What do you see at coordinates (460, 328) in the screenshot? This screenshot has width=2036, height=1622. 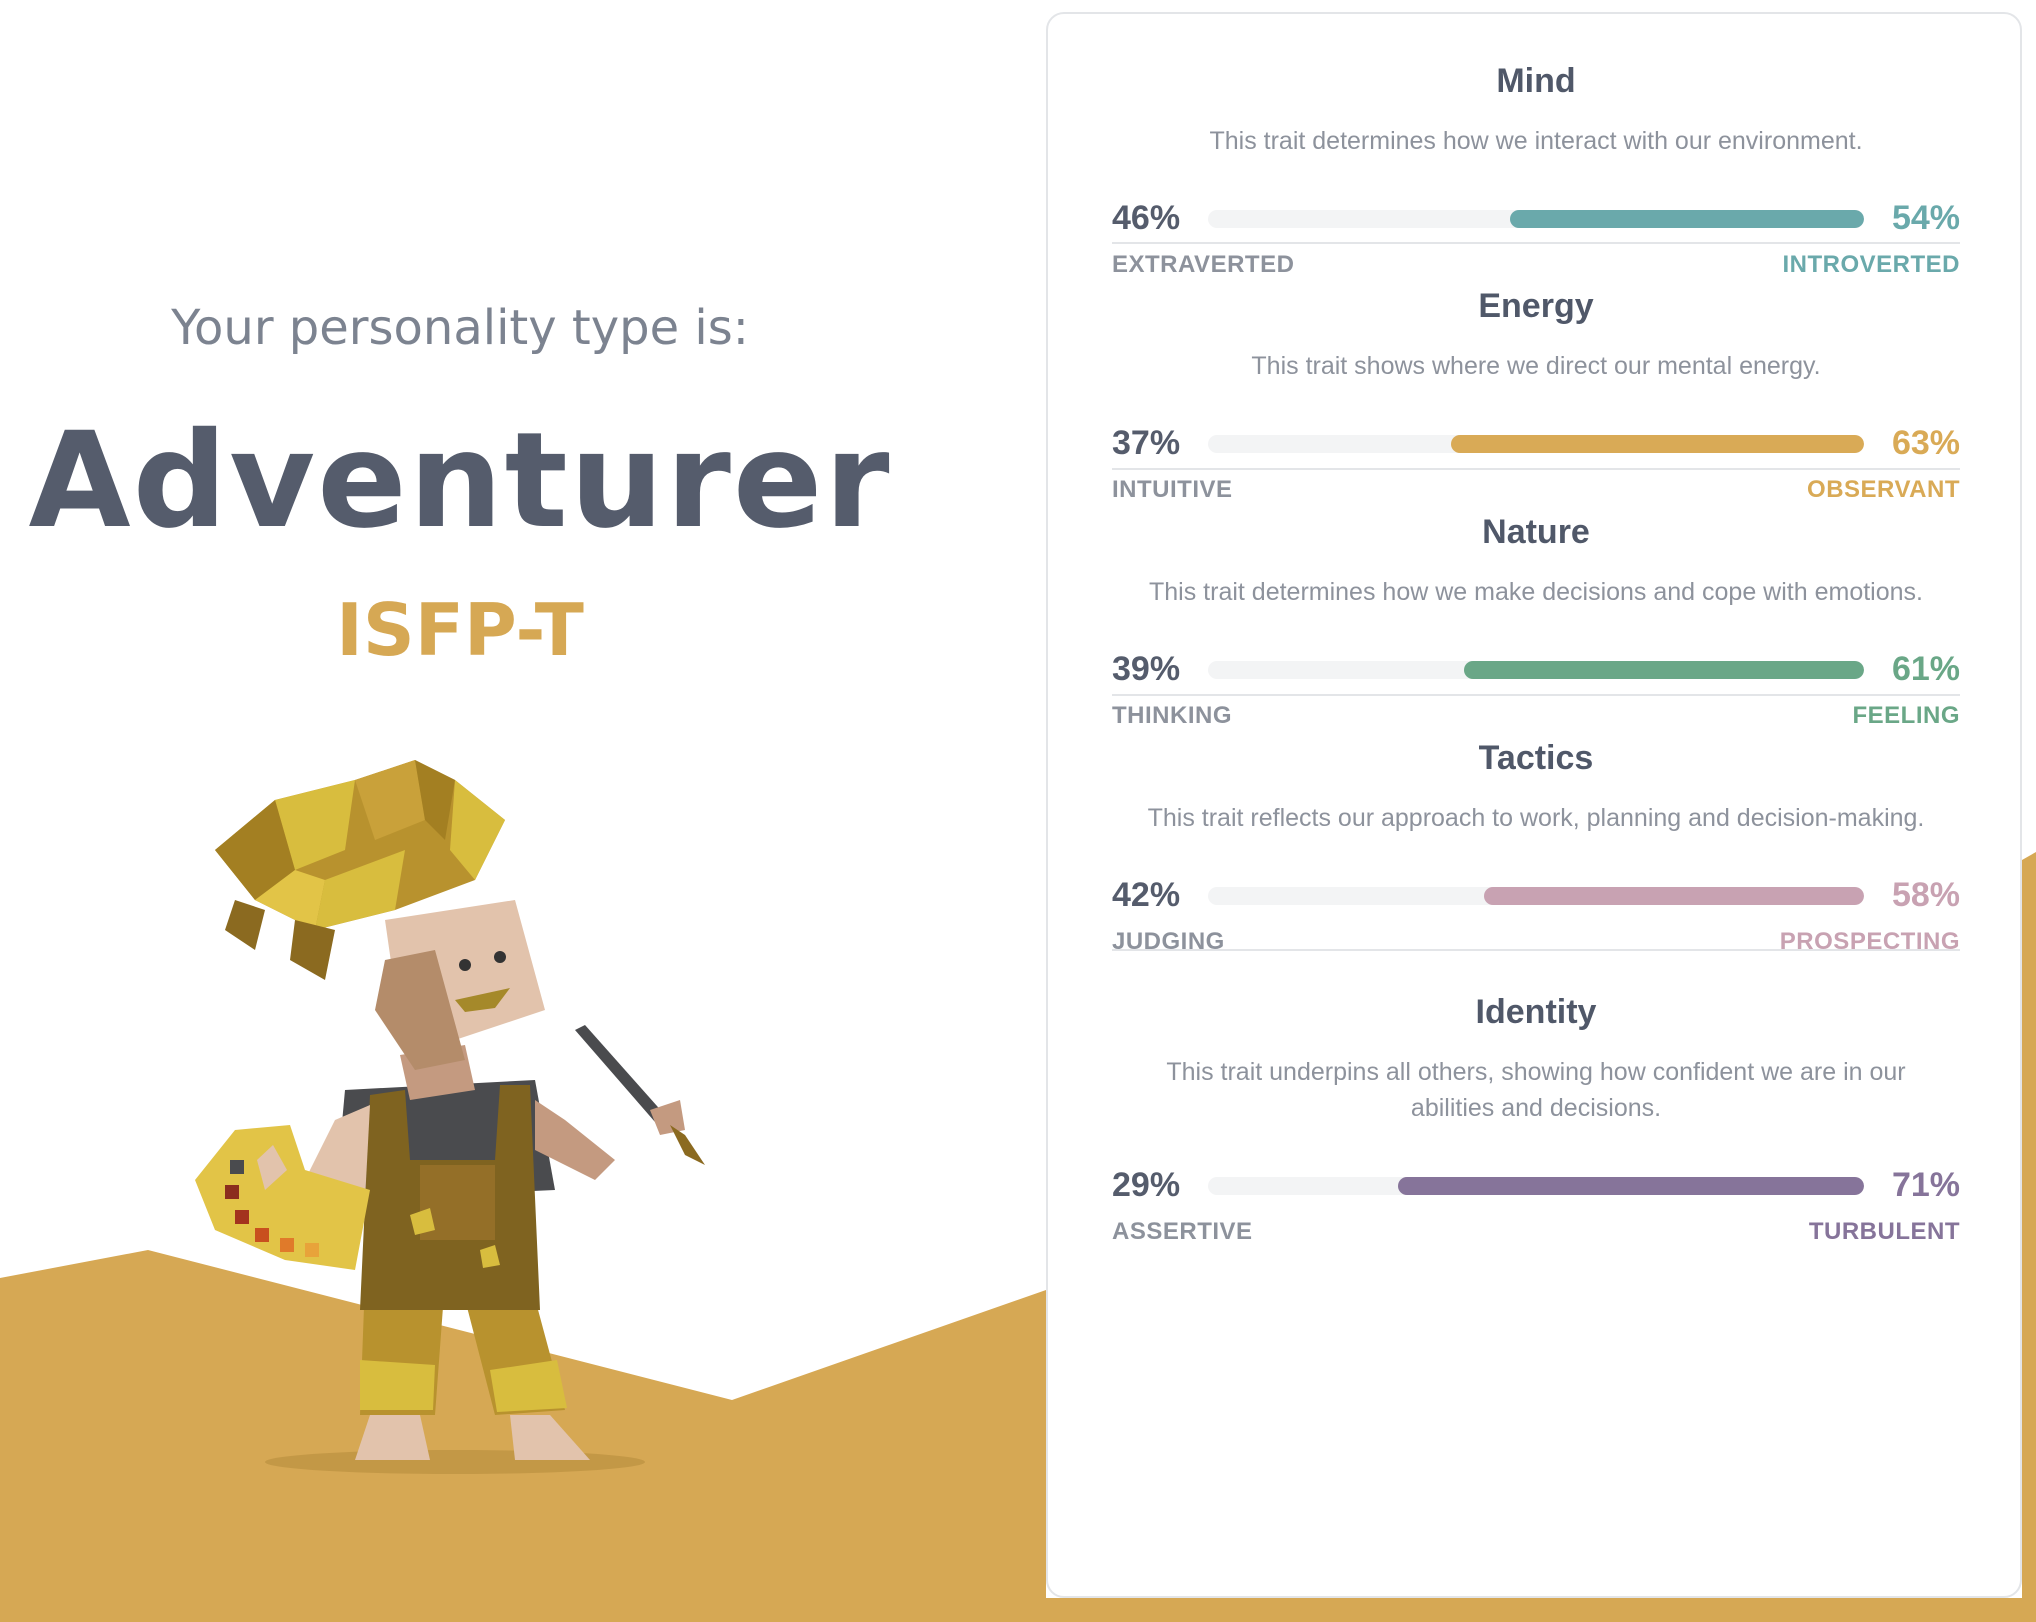 I see `result-intro: Your personality type is:` at bounding box center [460, 328].